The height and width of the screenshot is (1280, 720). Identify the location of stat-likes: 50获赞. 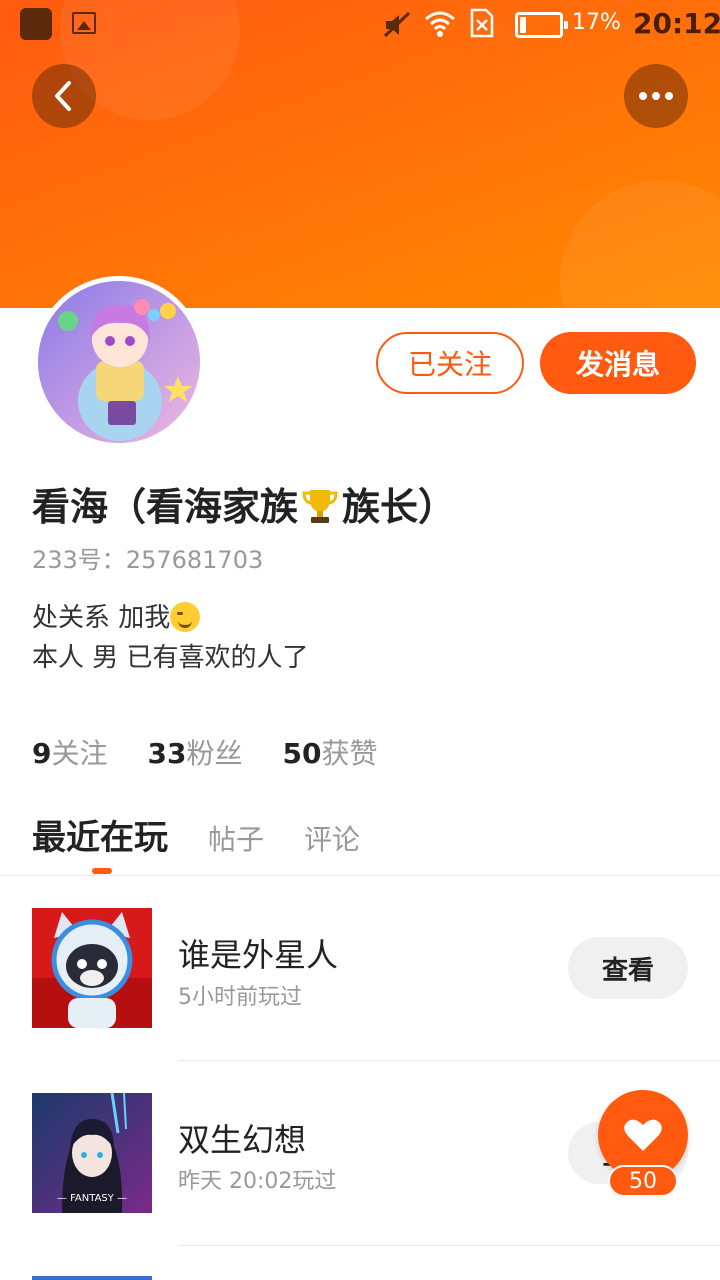
(329, 752).